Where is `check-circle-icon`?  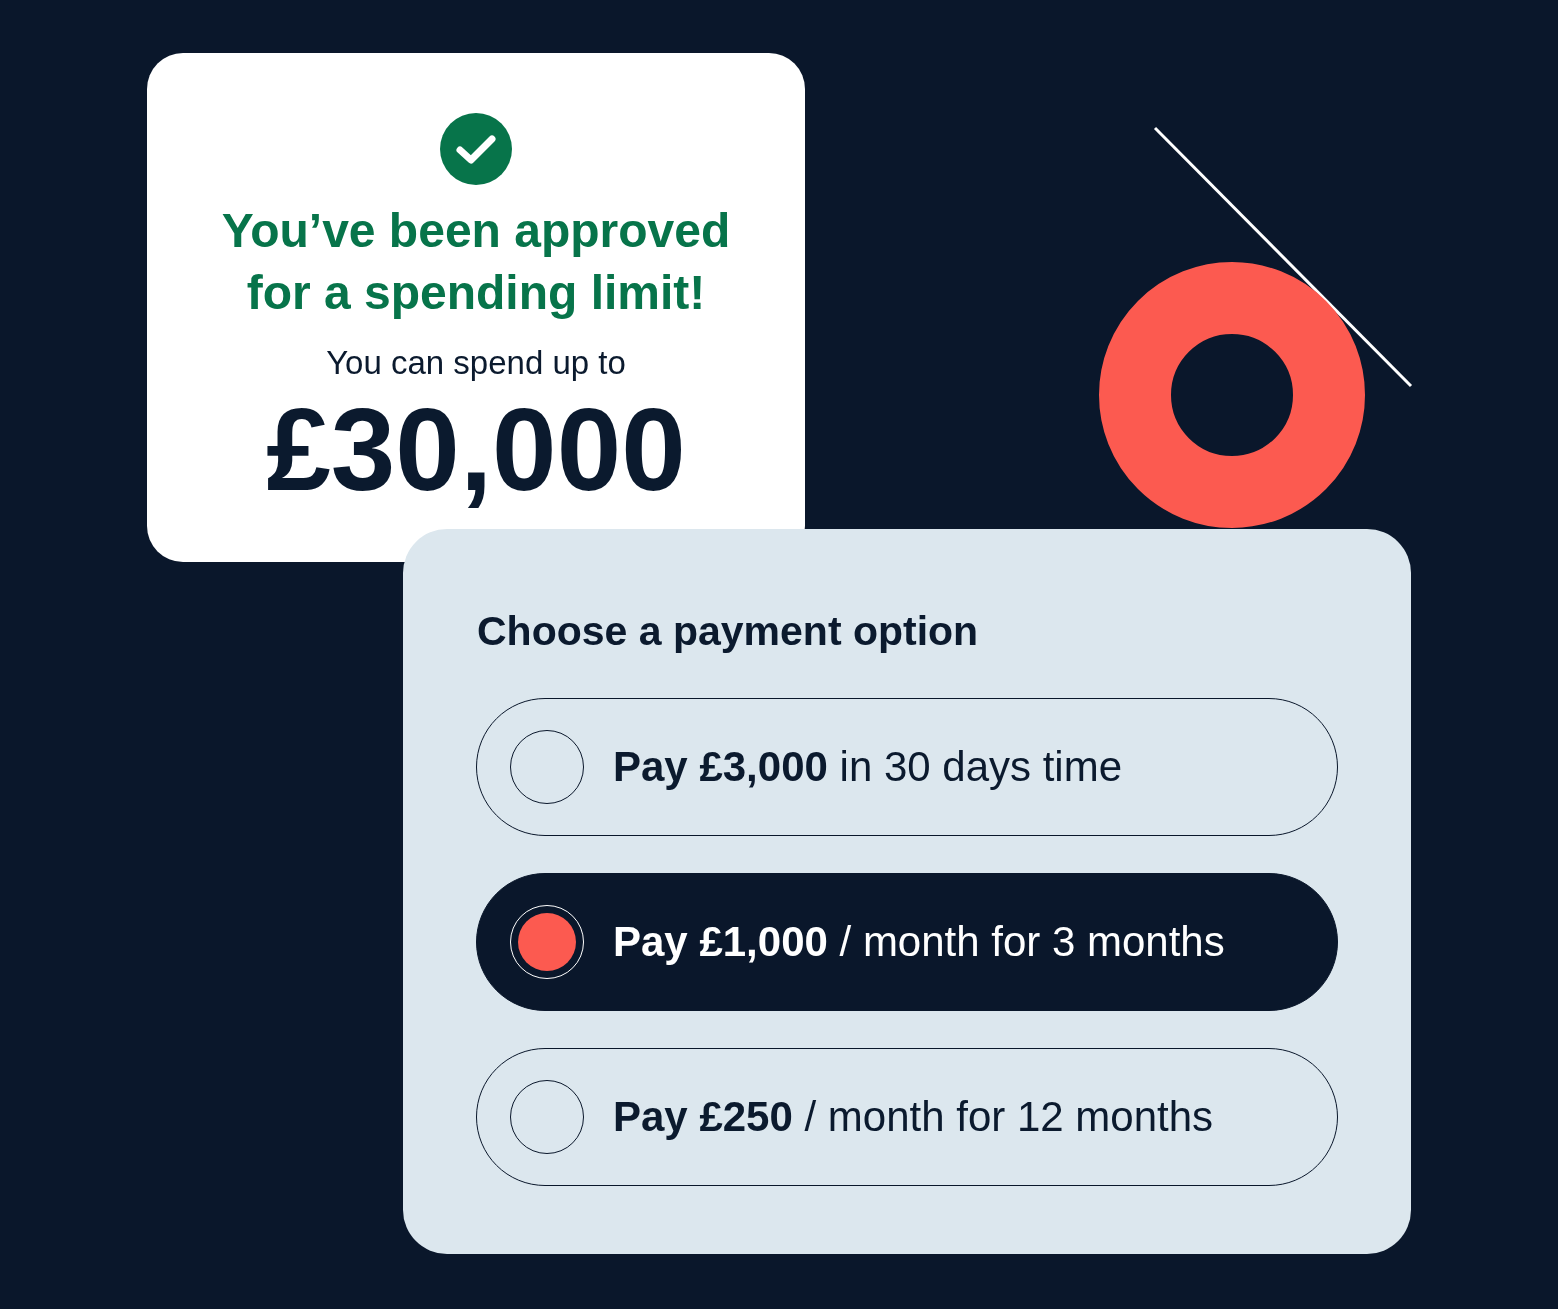 check-circle-icon is located at coordinates (476, 149).